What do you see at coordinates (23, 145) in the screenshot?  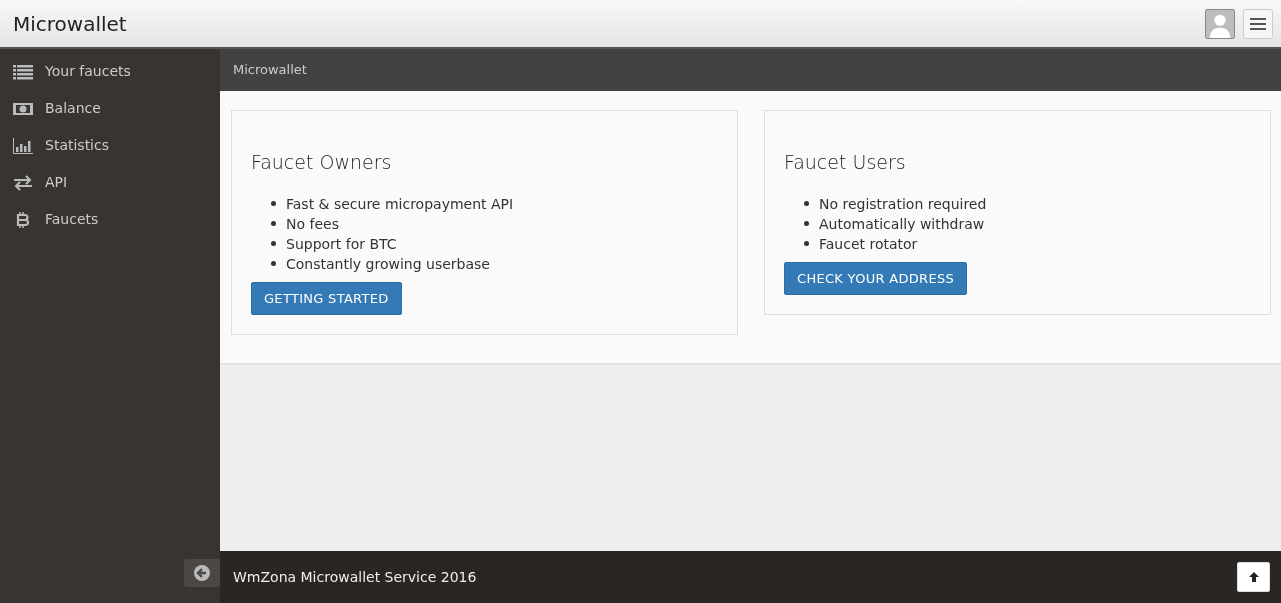 I see `bar-chart-icon` at bounding box center [23, 145].